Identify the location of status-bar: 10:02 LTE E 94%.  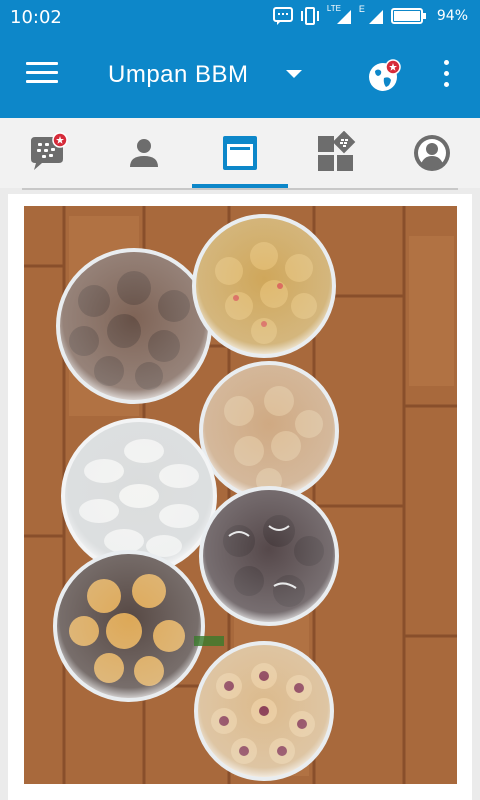
(240, 18).